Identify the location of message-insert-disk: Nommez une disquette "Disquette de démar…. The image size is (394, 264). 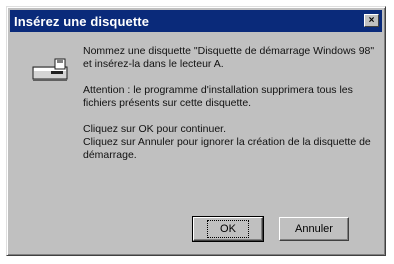
(229, 57).